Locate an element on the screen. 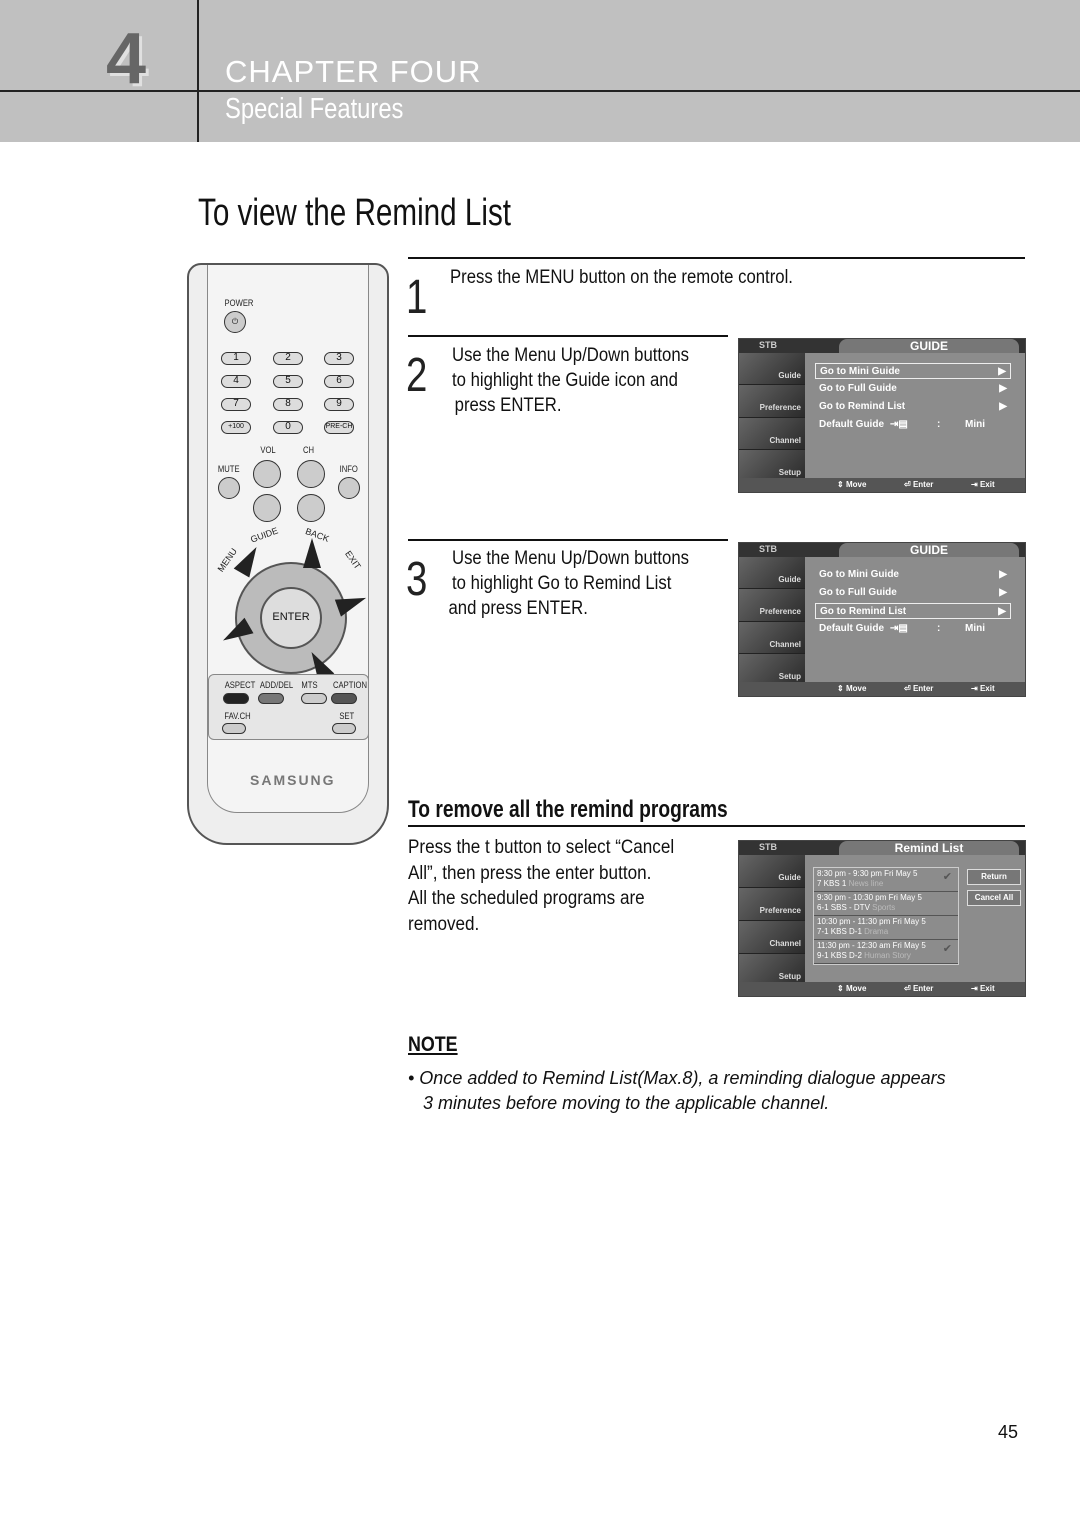 The width and height of the screenshot is (1080, 1526). text-line: All”, then press the enter button. is located at coordinates (530, 873).